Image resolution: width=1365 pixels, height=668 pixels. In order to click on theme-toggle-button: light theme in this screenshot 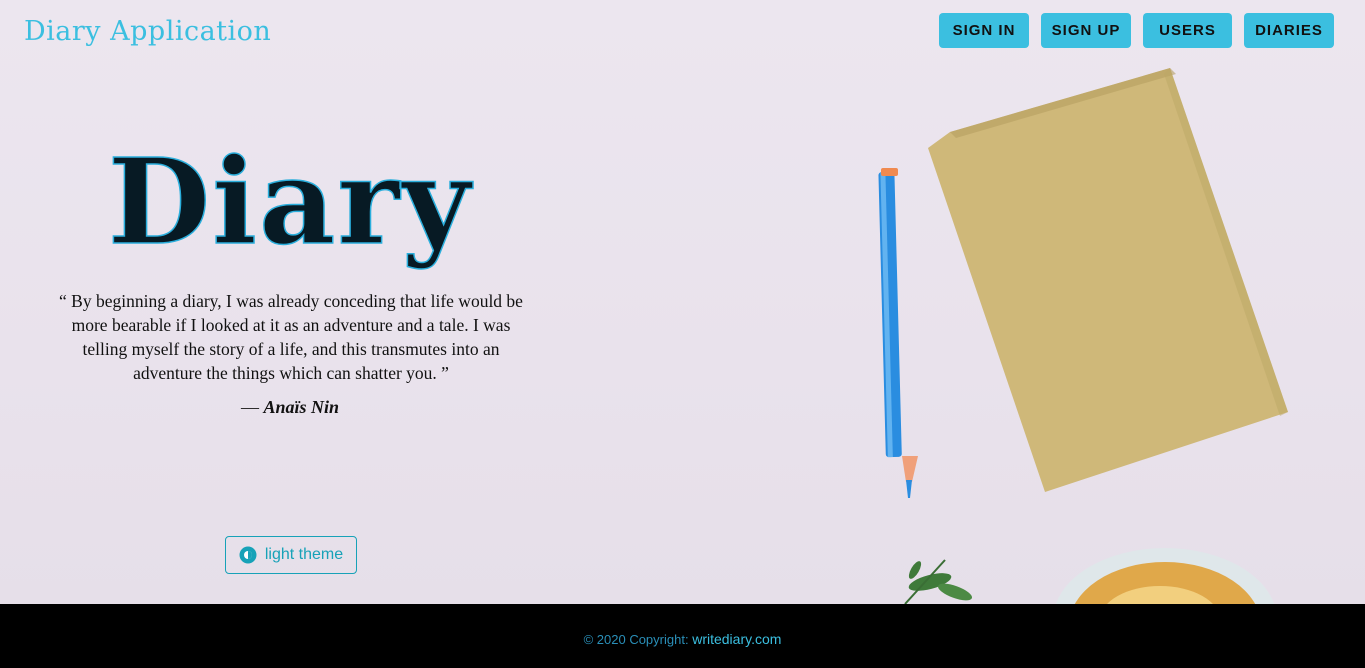, I will do `click(291, 555)`.